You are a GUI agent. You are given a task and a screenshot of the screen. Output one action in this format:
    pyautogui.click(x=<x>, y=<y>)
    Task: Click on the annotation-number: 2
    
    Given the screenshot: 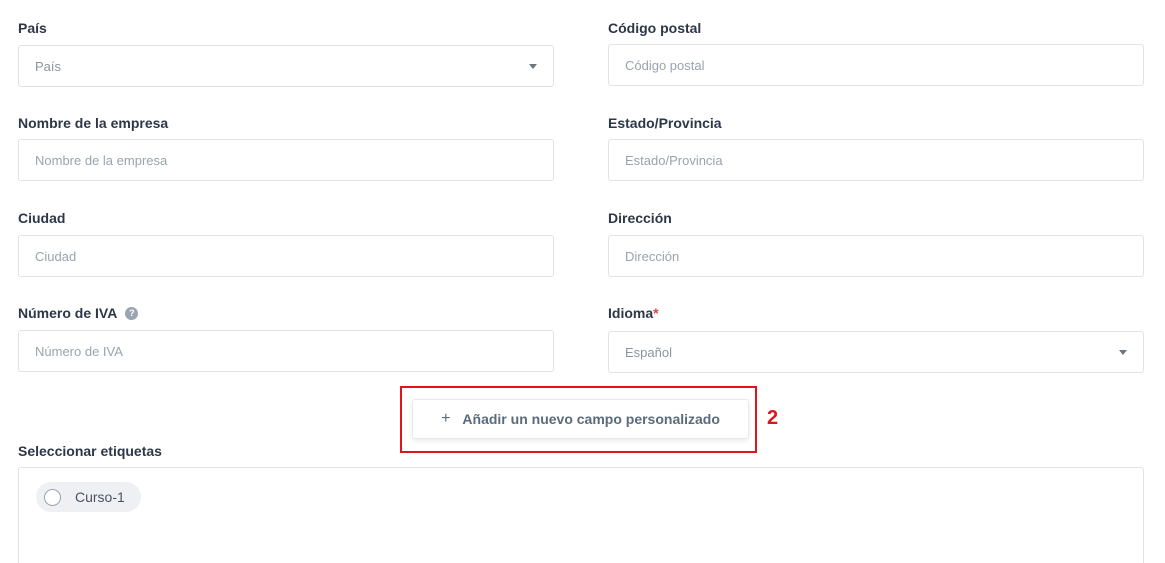 What is the action you would take?
    pyautogui.click(x=773, y=418)
    